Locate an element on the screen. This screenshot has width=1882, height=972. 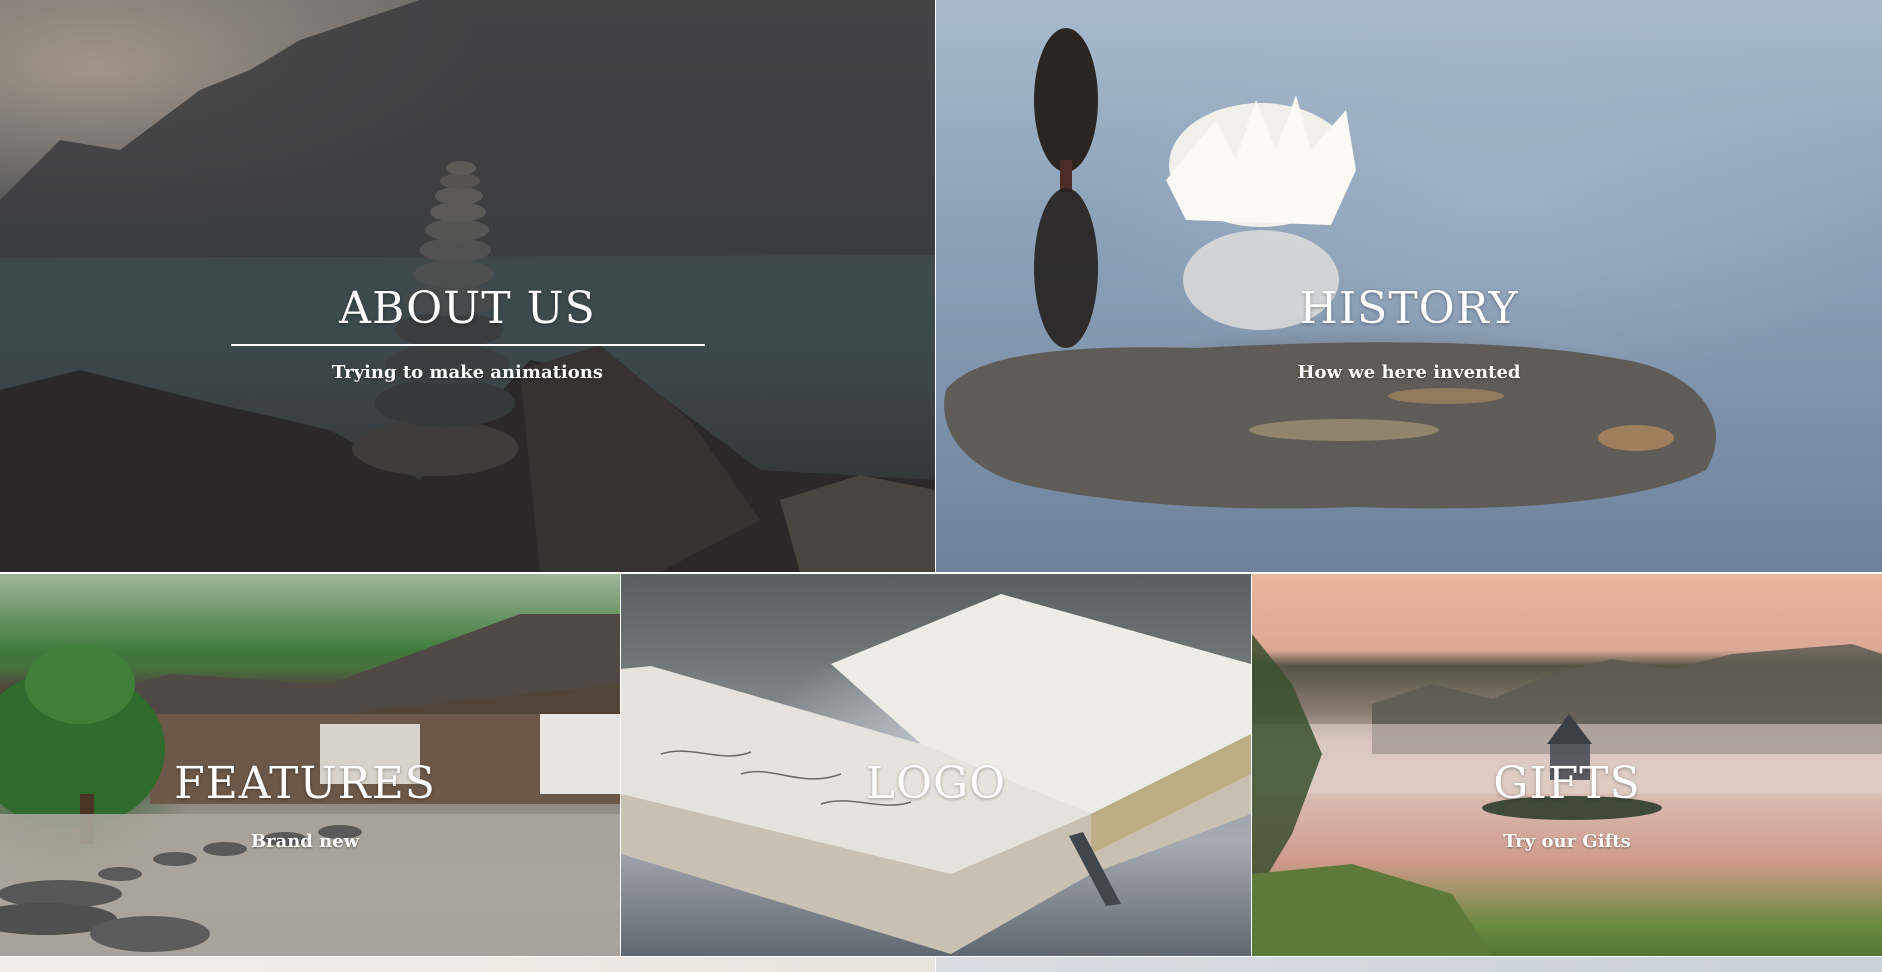
gifts-caption: GIFTS Try our Gifts is located at coordinates (1567, 805).